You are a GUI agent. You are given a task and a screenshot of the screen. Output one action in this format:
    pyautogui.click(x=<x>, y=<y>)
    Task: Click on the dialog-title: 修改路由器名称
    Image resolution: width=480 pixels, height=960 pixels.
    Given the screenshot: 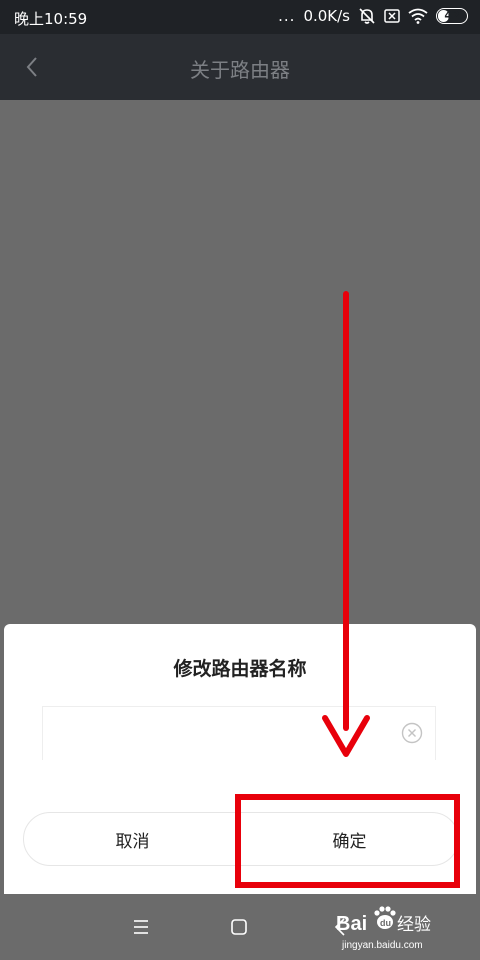 What is the action you would take?
    pyautogui.click(x=240, y=669)
    